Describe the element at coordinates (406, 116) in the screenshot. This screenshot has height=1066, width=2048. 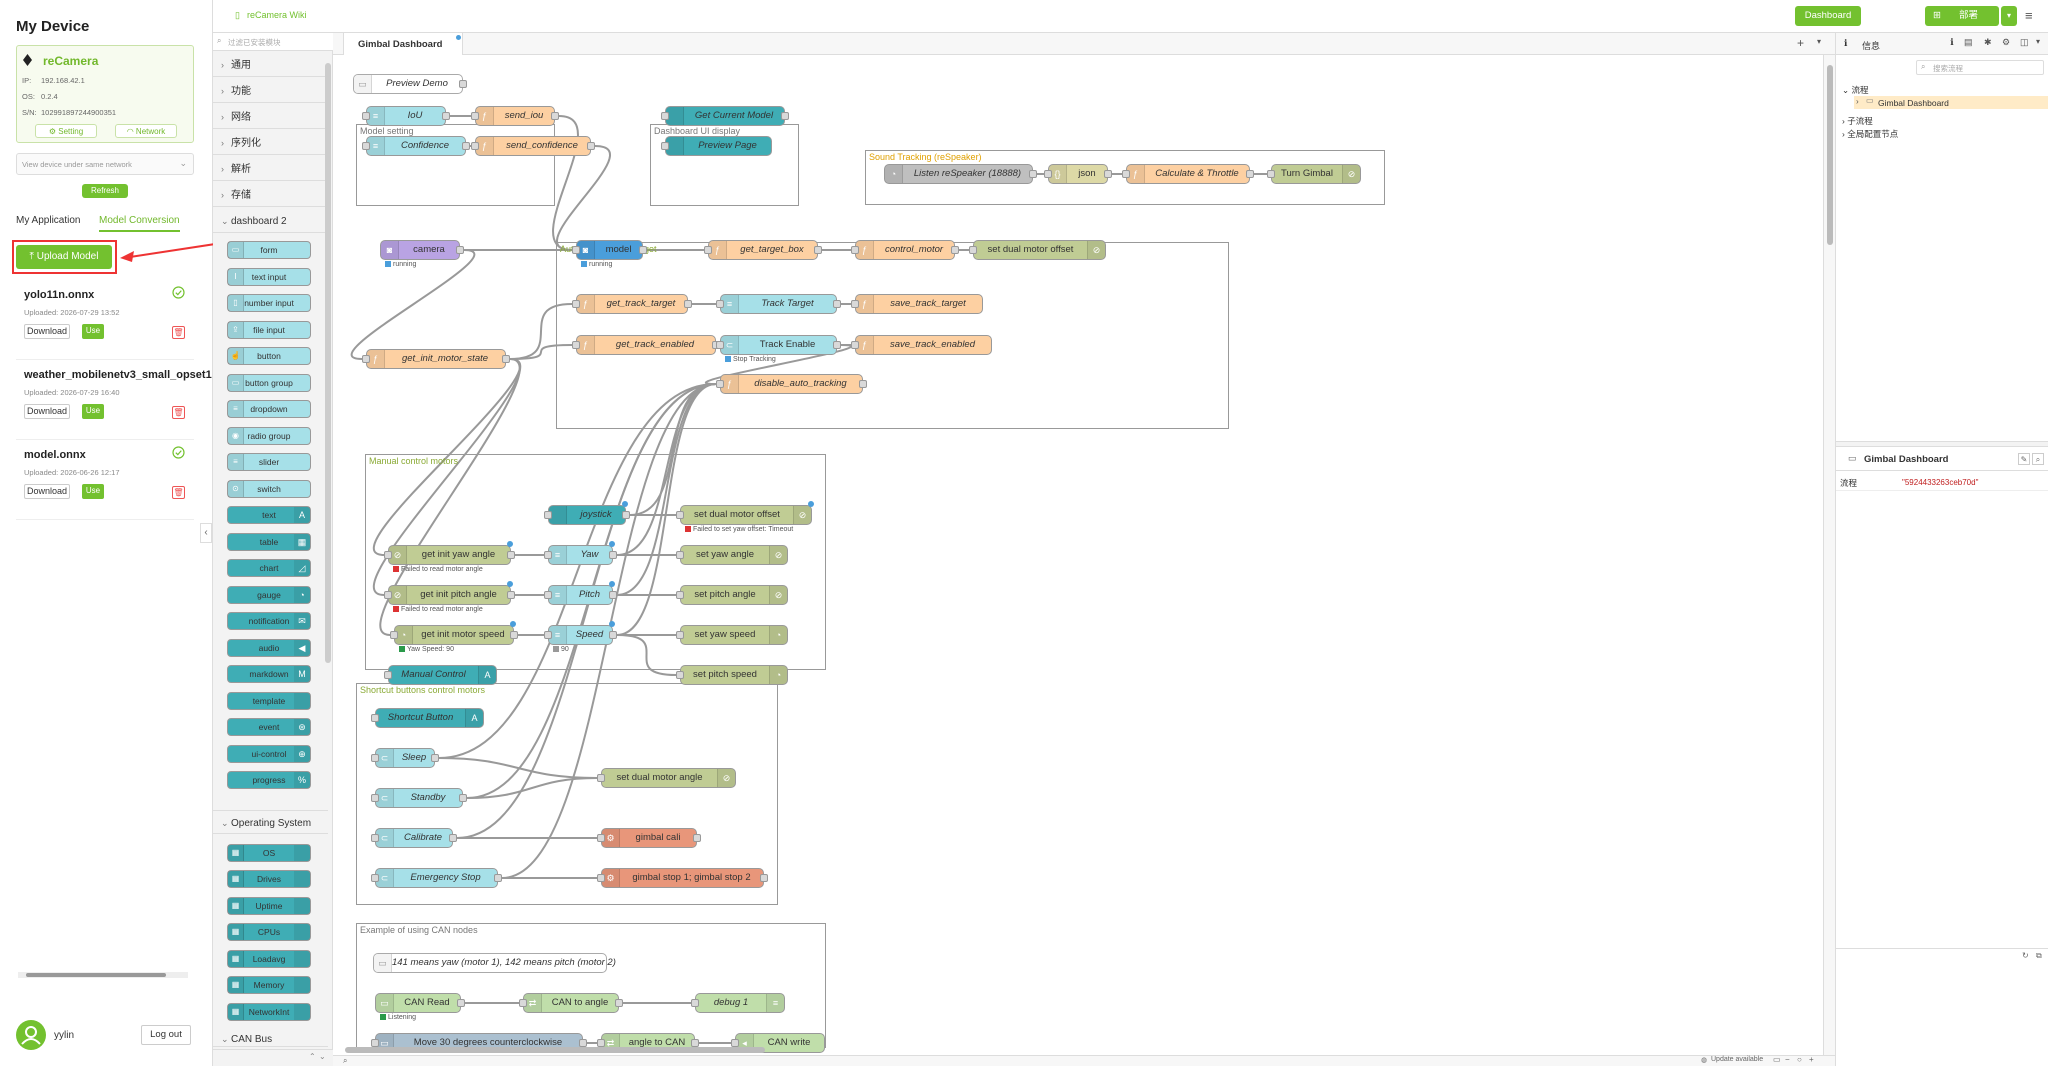
I see `node-iou: ≡ IoU` at that location.